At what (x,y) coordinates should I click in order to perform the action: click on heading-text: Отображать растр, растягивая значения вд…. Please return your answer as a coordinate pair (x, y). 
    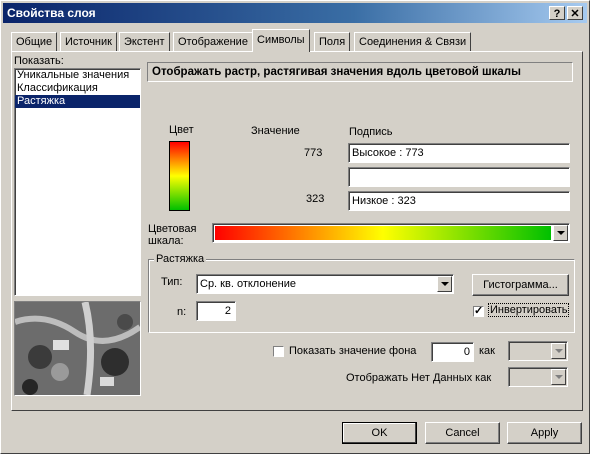
    Looking at the image, I should click on (336, 72).